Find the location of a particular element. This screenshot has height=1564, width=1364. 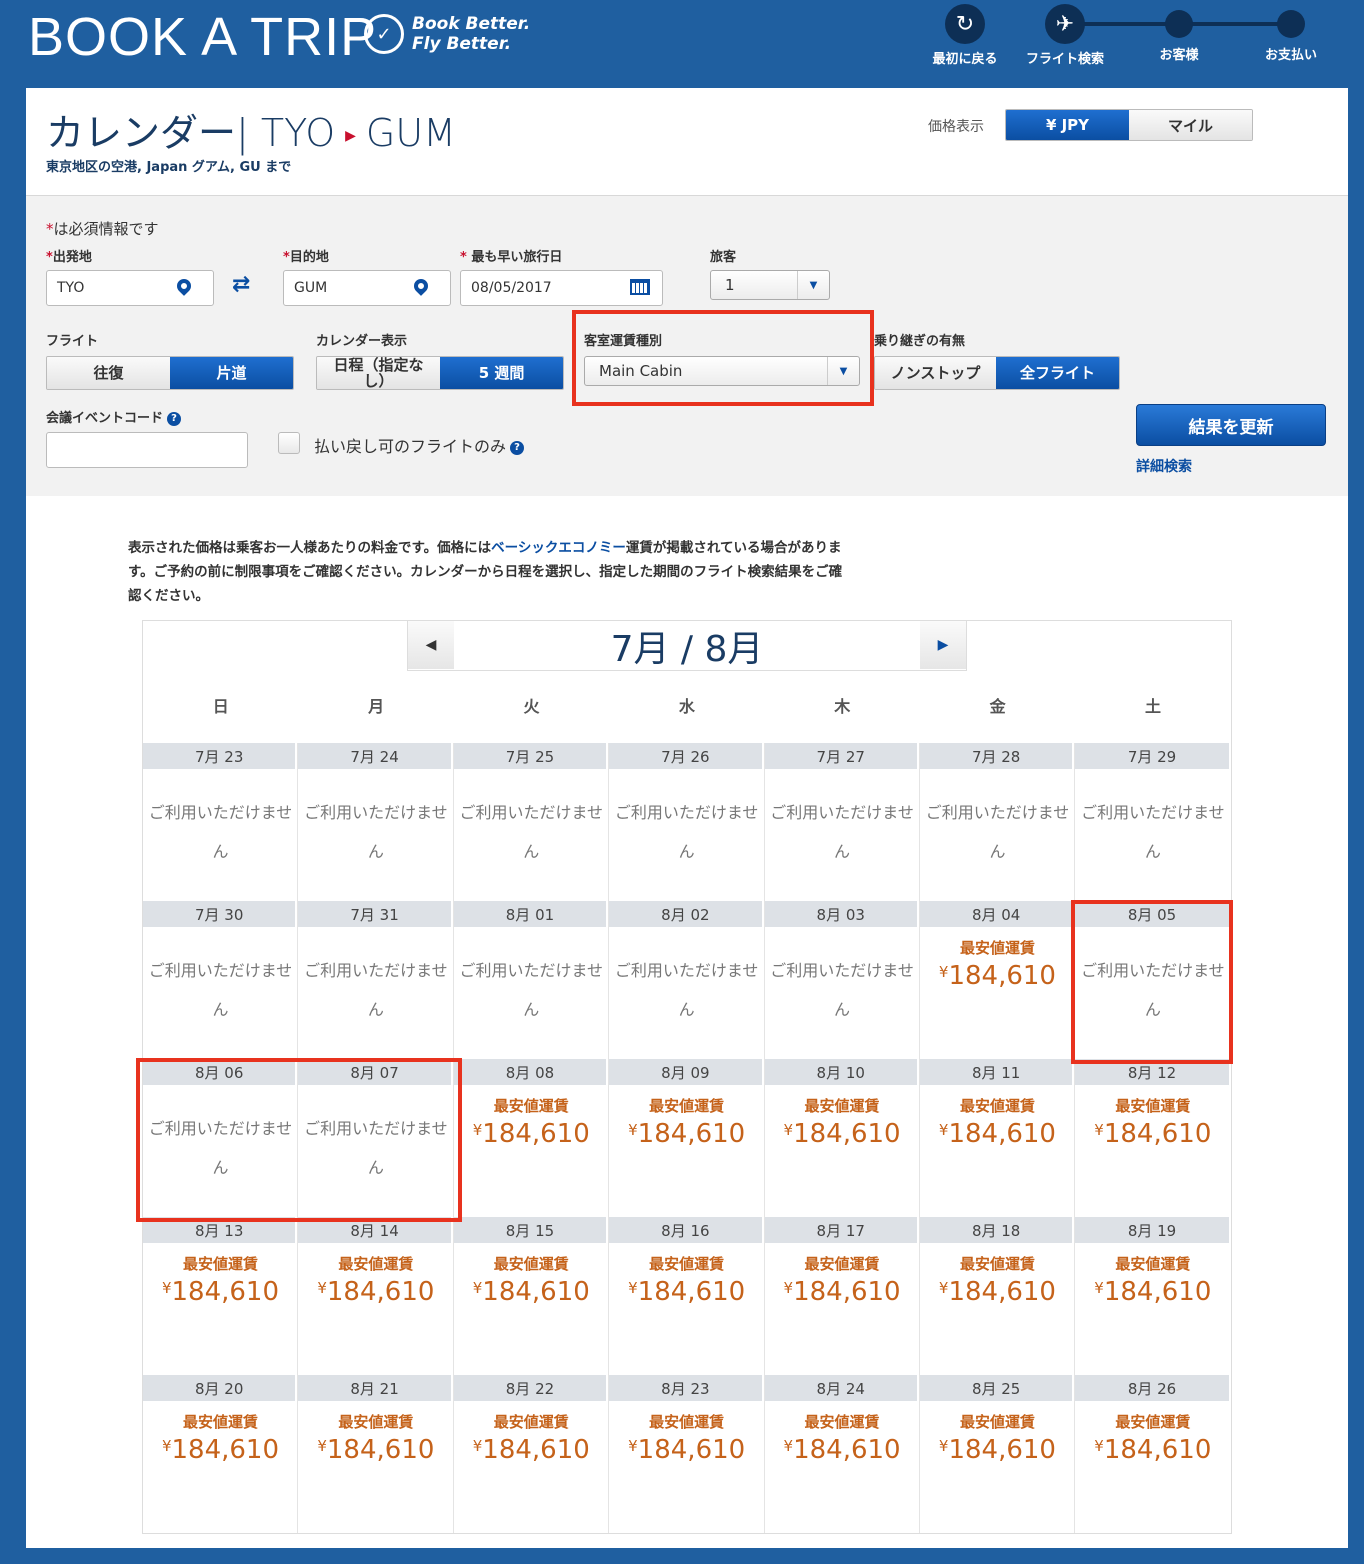

destination-input: GUM is located at coordinates (367, 288).